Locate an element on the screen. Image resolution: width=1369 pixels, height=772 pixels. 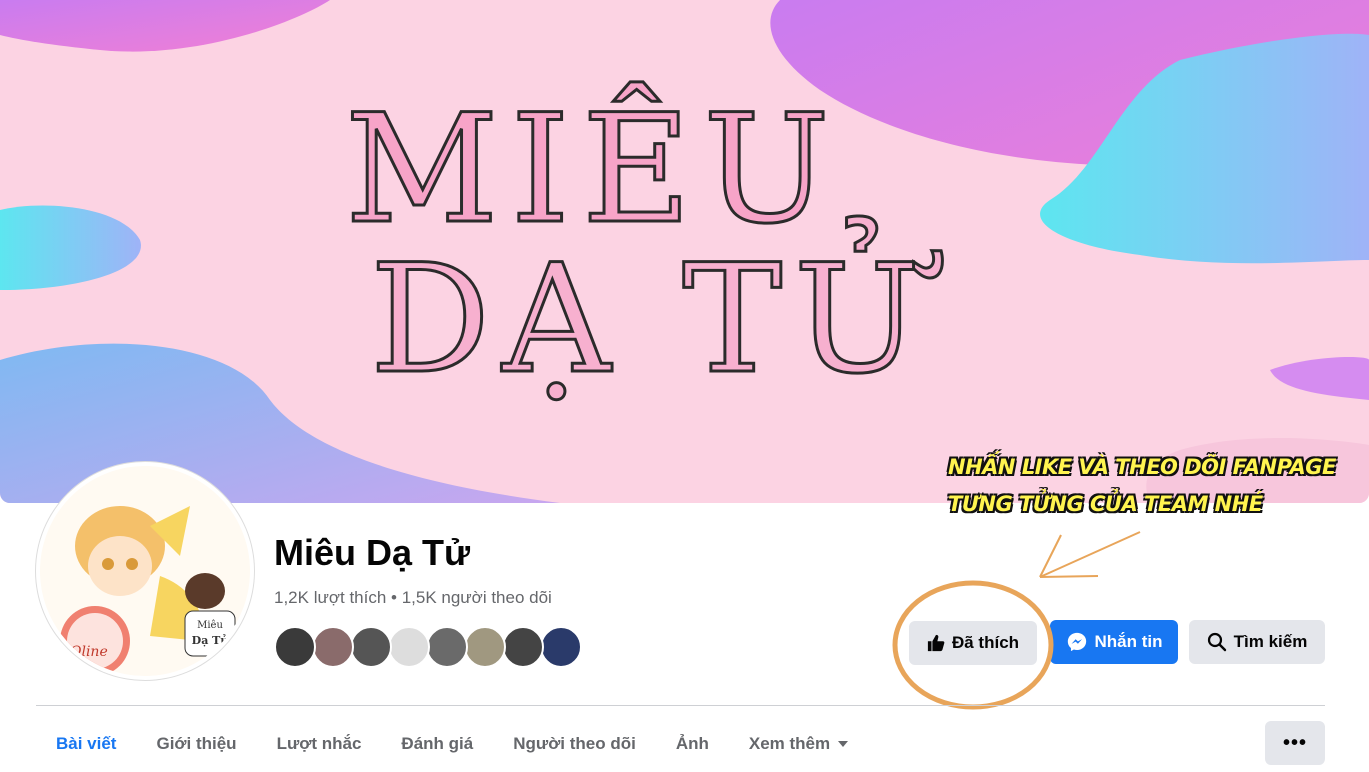
friend-avatars is located at coordinates (428, 647).